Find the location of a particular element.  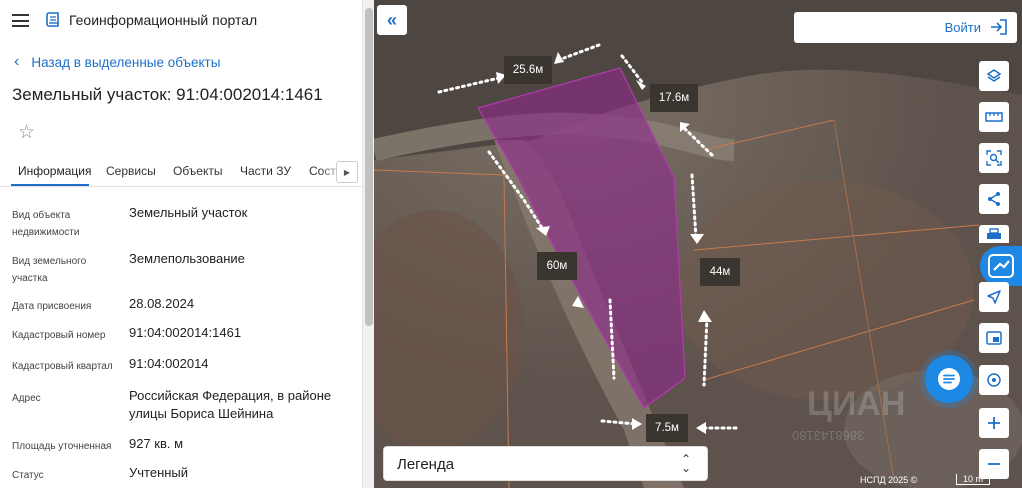

zoom-in-icon is located at coordinates (994, 423).